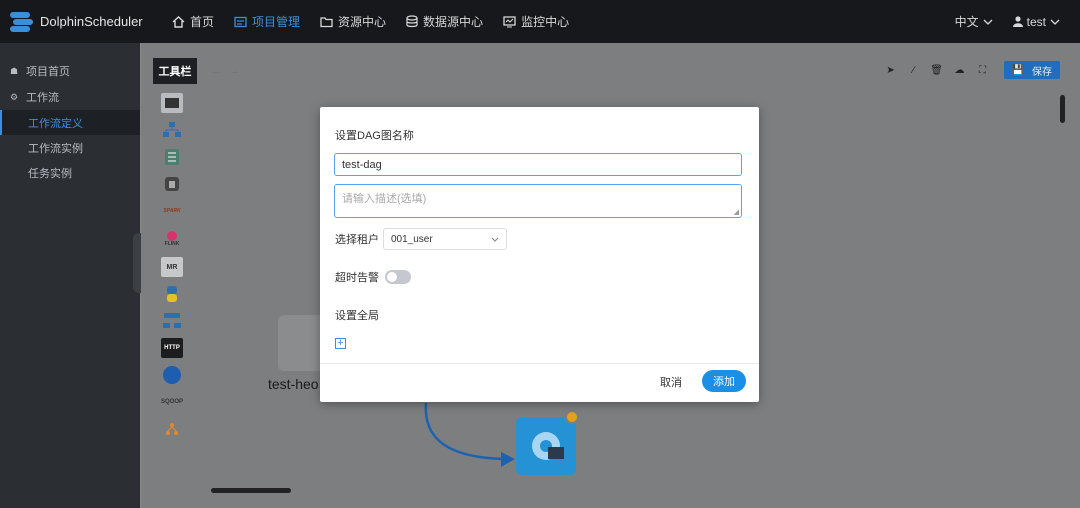 This screenshot has height=508, width=1080. I want to click on nav-item-home: 首页, so click(193, 21).